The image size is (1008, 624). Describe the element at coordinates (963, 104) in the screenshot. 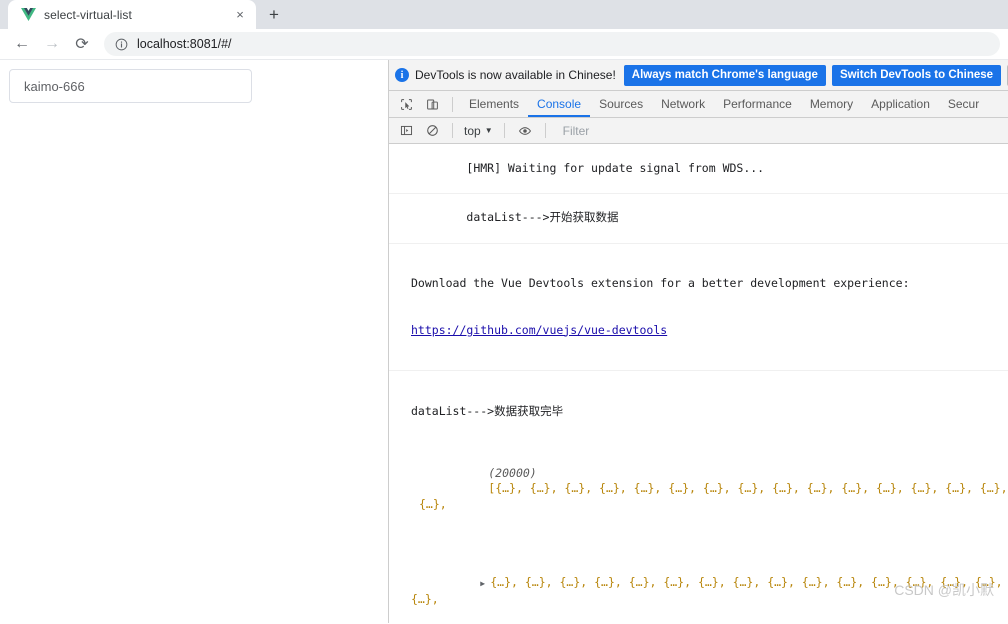

I see `devtools-tab-security: Secur` at that location.